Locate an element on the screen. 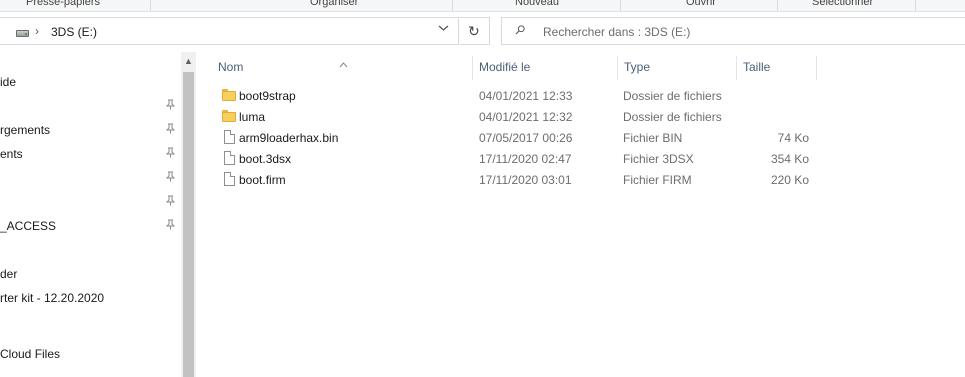 The image size is (965, 377). ribbon-group-organise: Organiser is located at coordinates (334, 4).